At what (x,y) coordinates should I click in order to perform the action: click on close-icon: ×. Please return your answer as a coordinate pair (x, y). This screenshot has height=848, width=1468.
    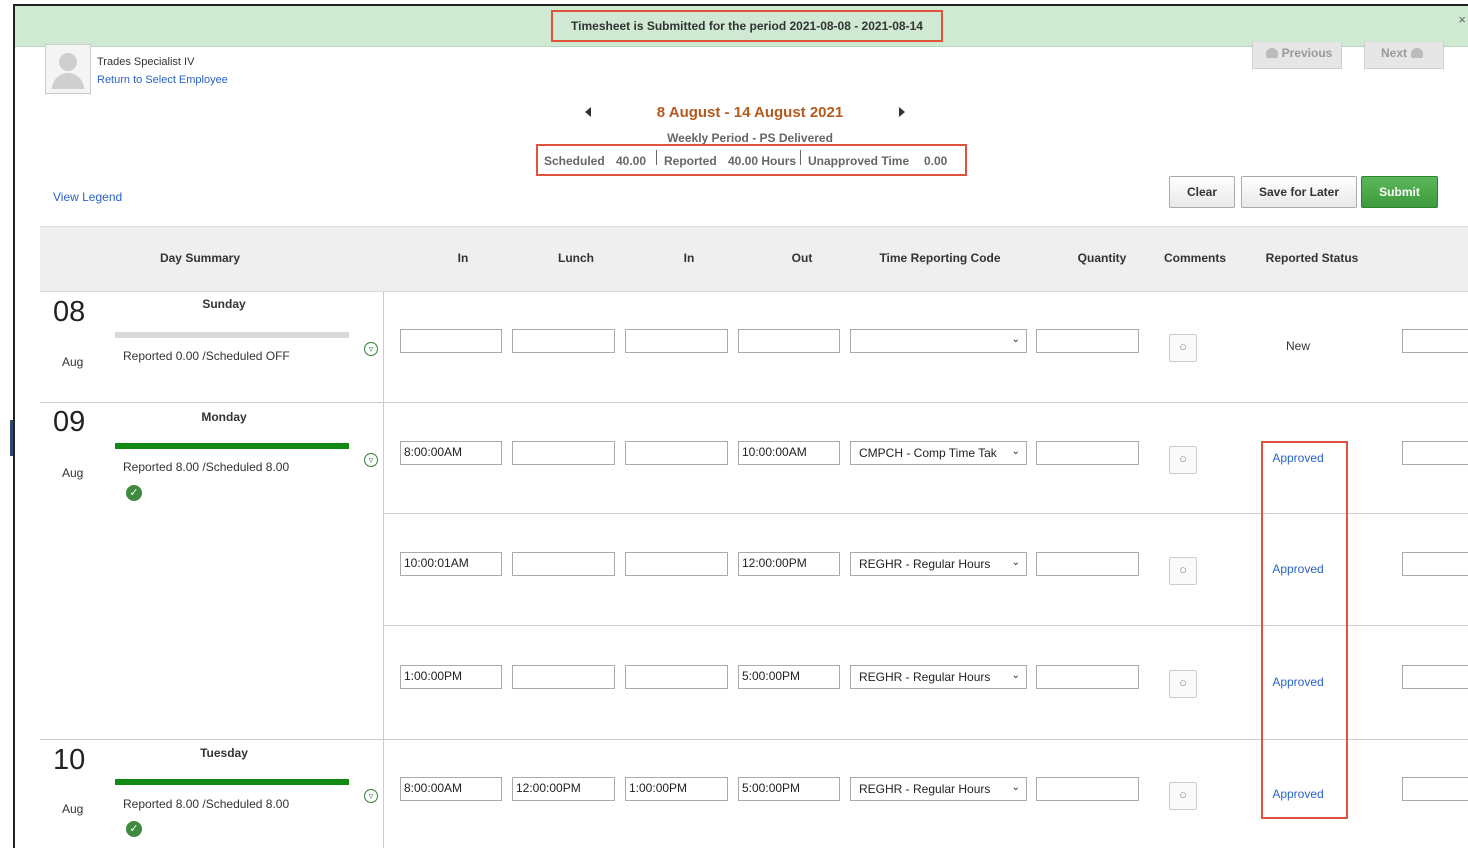
    Looking at the image, I should click on (1462, 19).